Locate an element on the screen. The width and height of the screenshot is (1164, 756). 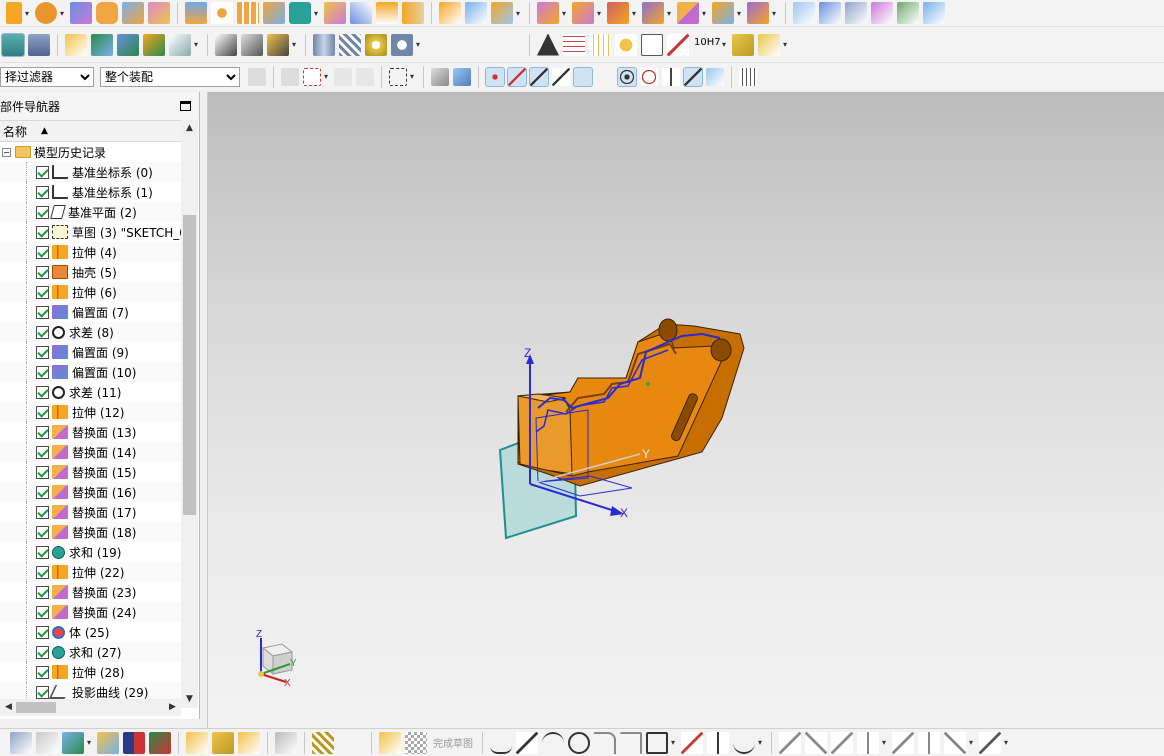
tree-row-feature: 替换面 (16) is located at coordinates (90, 492).